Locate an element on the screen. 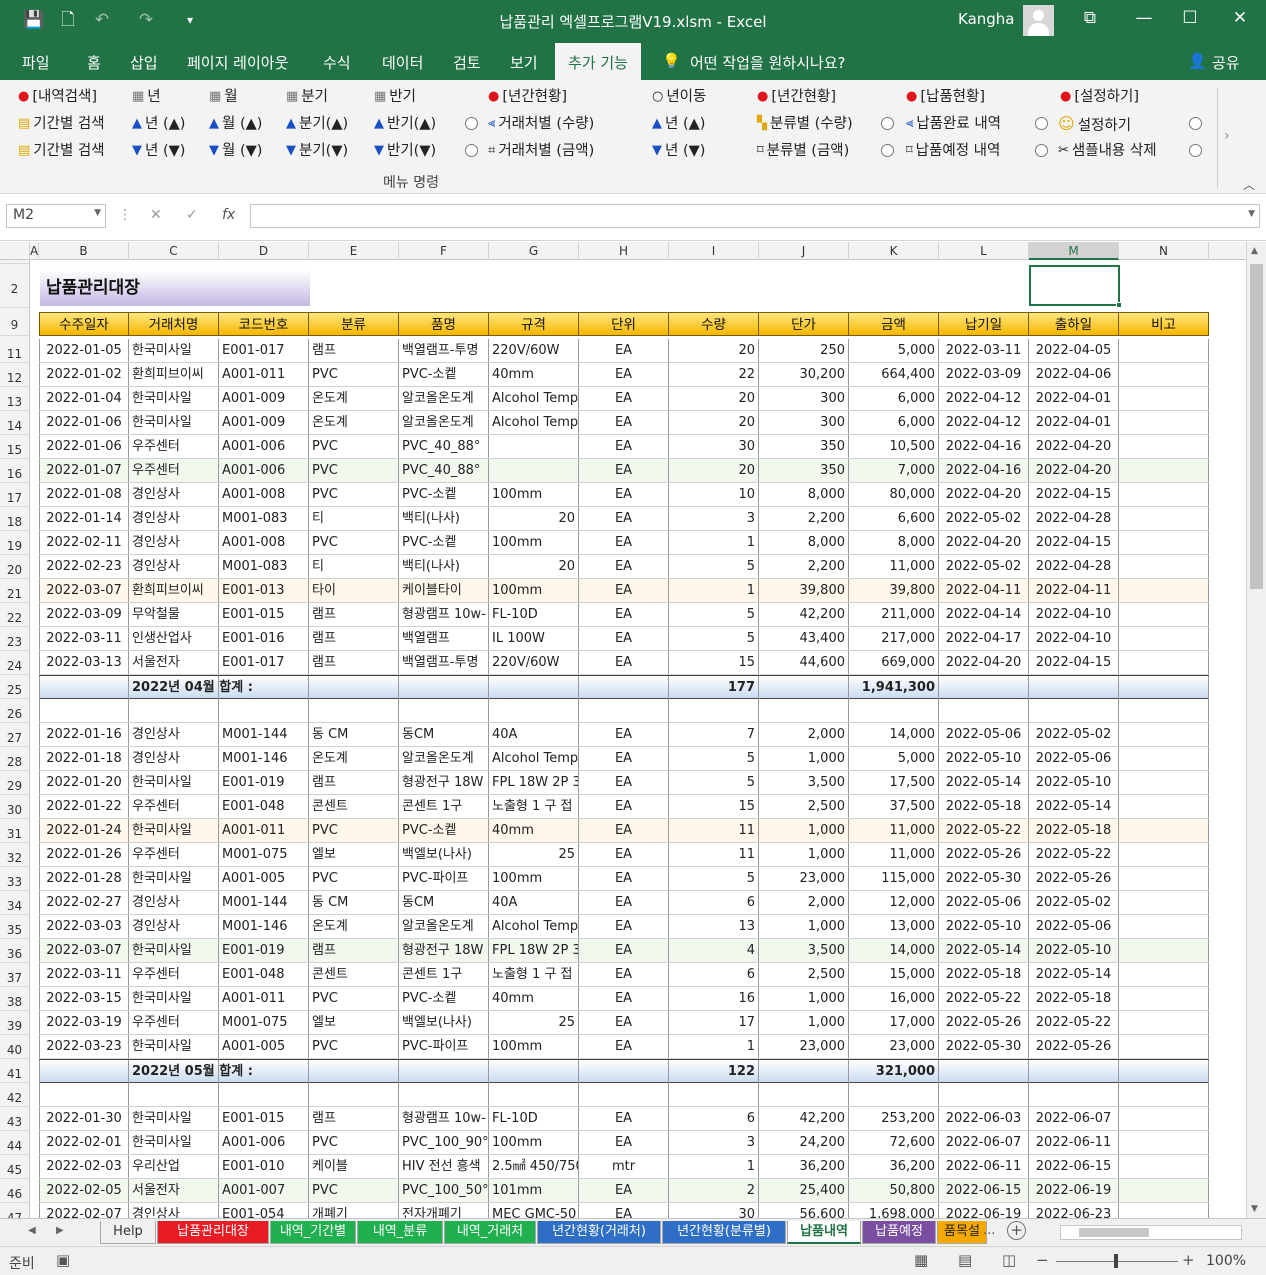  by-category-amount-button: ⌑ 분류별 (금액) is located at coordinates (803, 151).